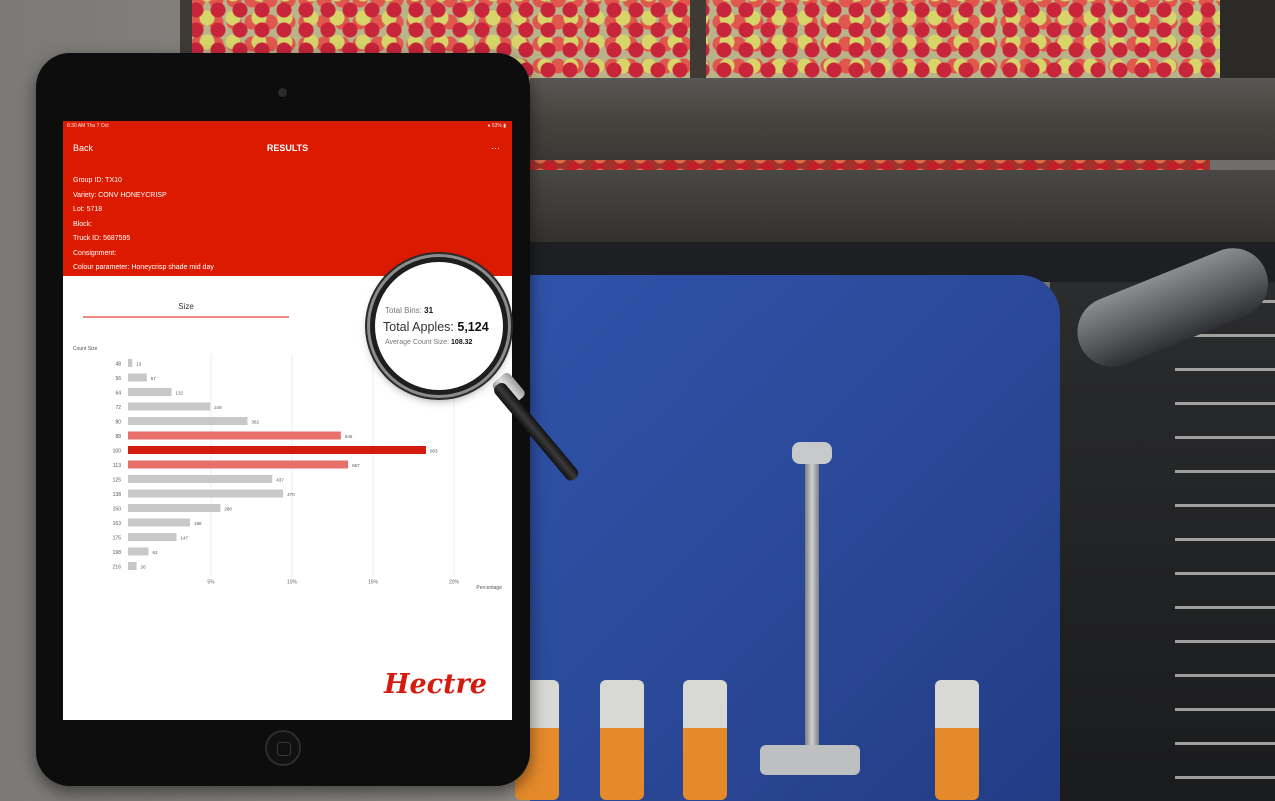 This screenshot has height=801, width=1275. What do you see at coordinates (117, 524) in the screenshot?
I see `y-tick-label: 163` at bounding box center [117, 524].